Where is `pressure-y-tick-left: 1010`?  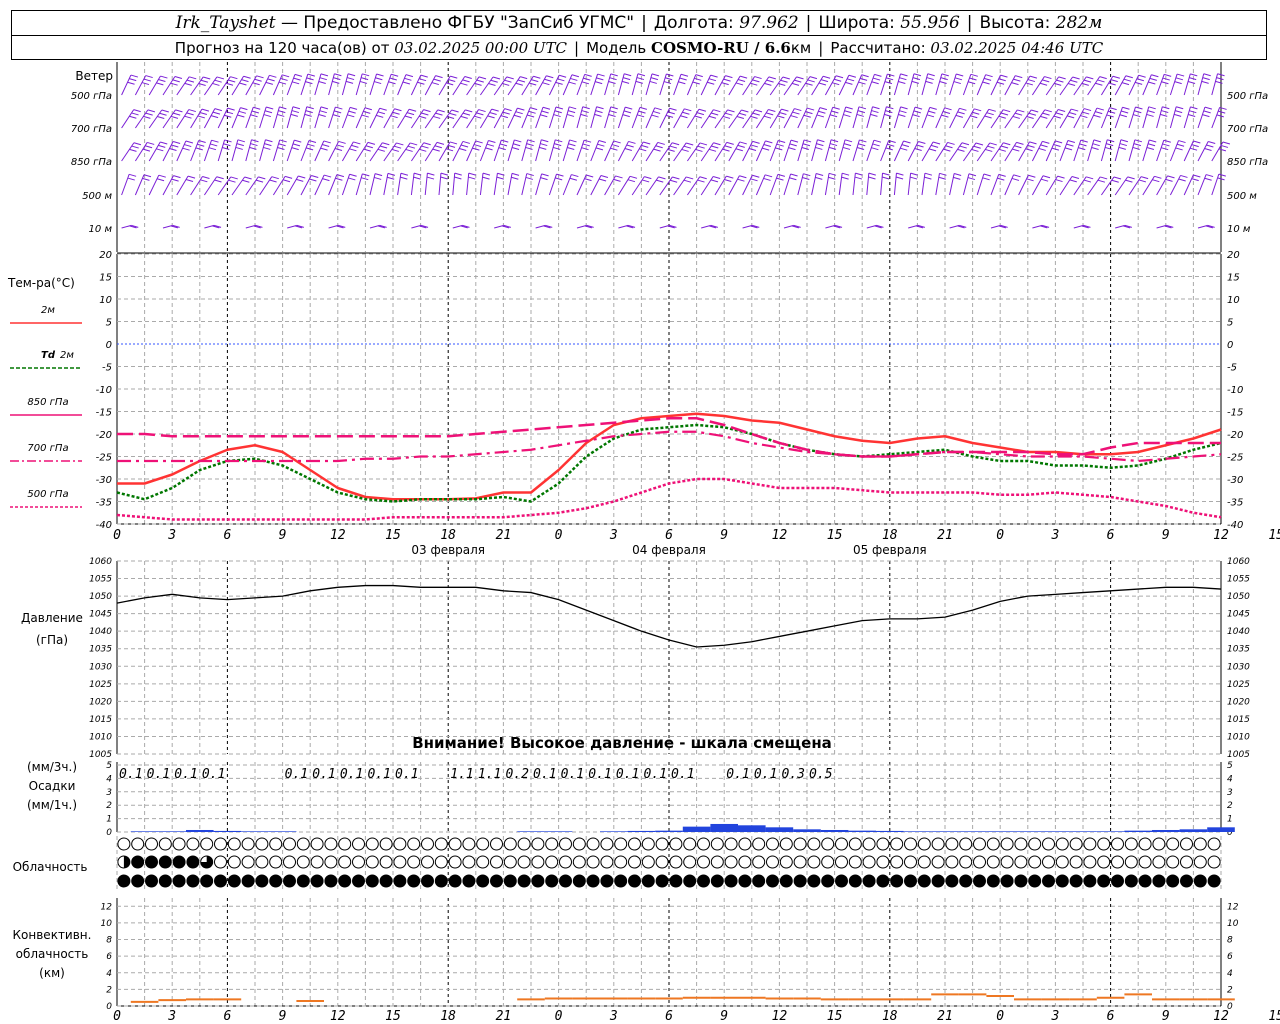
pressure-y-tick-left: 1010 is located at coordinates (100, 737).